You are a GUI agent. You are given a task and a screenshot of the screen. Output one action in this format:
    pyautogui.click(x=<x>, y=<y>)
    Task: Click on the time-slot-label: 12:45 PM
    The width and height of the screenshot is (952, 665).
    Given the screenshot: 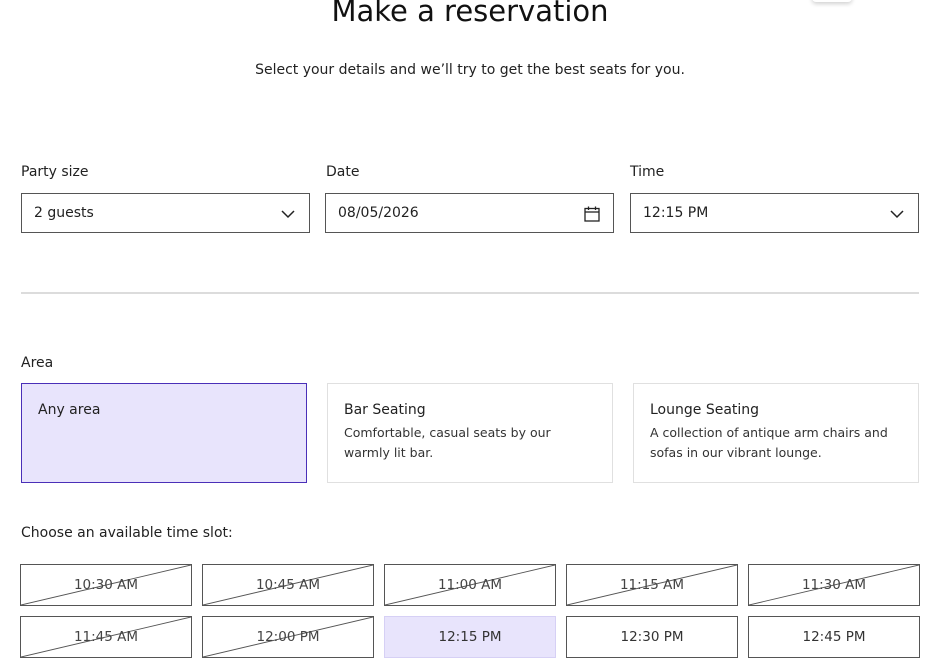 What is the action you would take?
    pyautogui.click(x=834, y=637)
    